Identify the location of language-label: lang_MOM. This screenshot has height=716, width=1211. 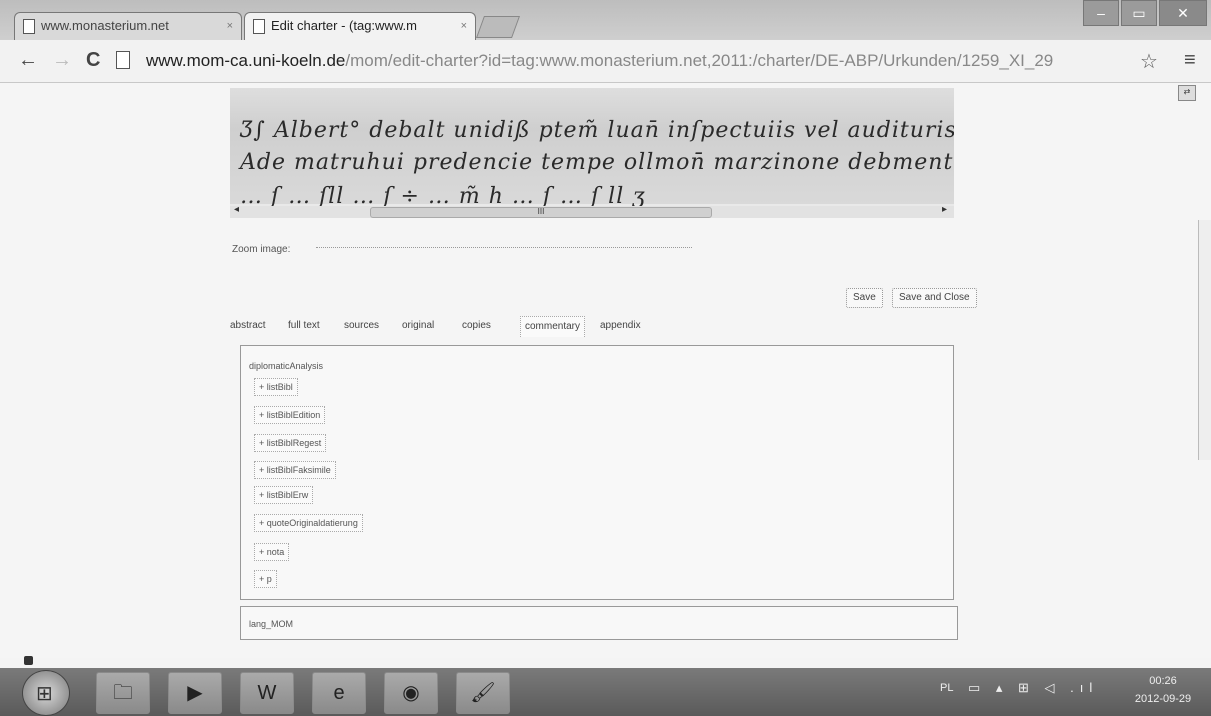
(271, 624).